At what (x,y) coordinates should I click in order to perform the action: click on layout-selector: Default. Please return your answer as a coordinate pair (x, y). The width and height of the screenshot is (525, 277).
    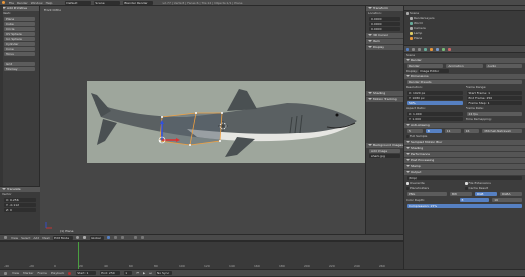
    Looking at the image, I should click on (78, 2).